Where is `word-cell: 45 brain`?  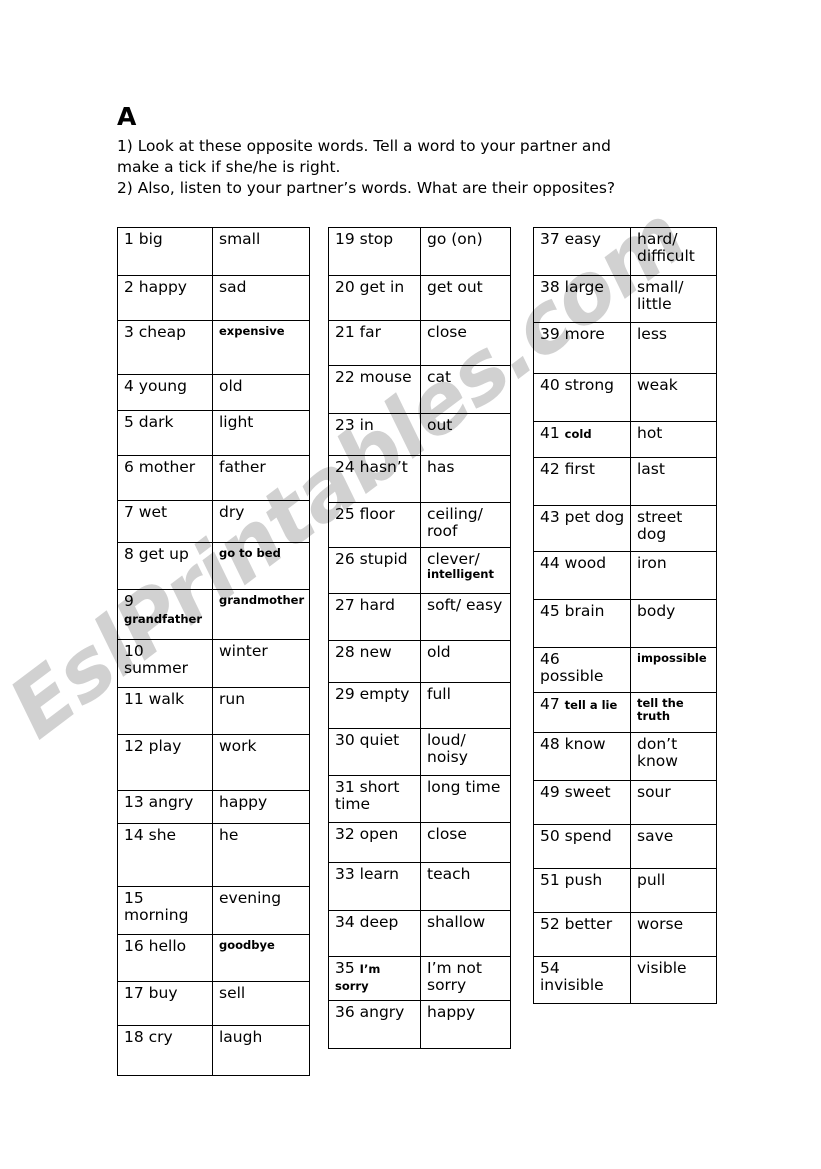 word-cell: 45 brain is located at coordinates (582, 623).